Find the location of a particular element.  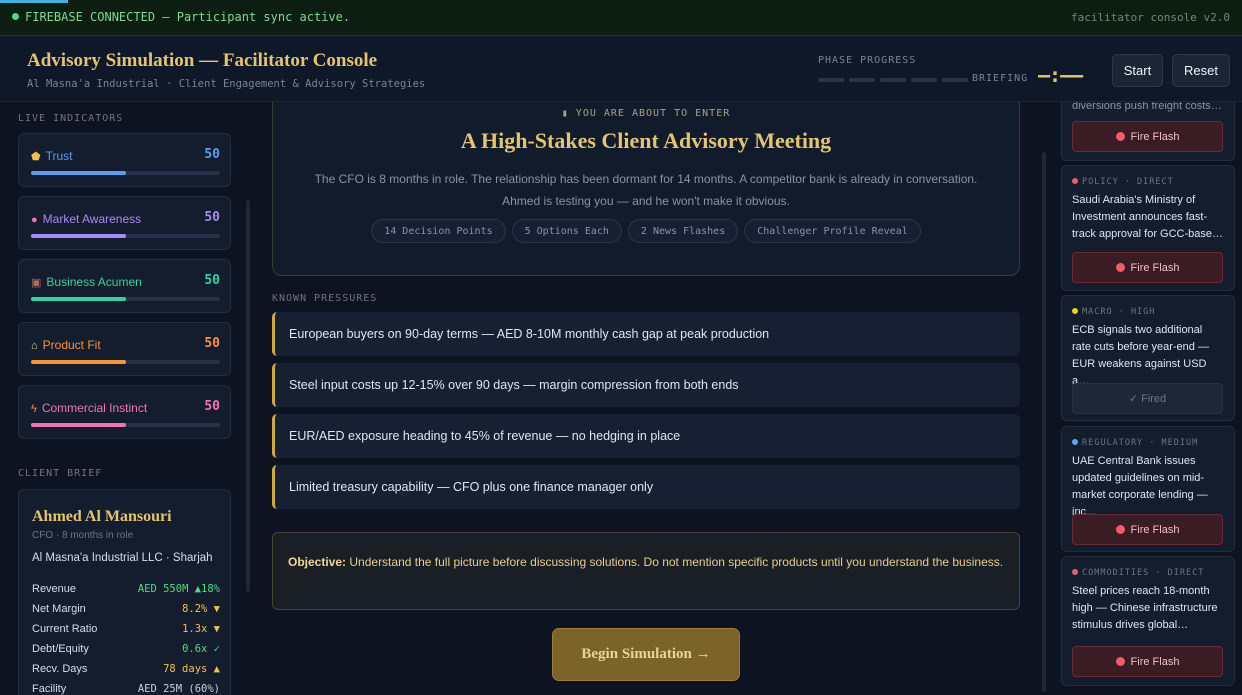

phase-progress-bar is located at coordinates (893, 80).